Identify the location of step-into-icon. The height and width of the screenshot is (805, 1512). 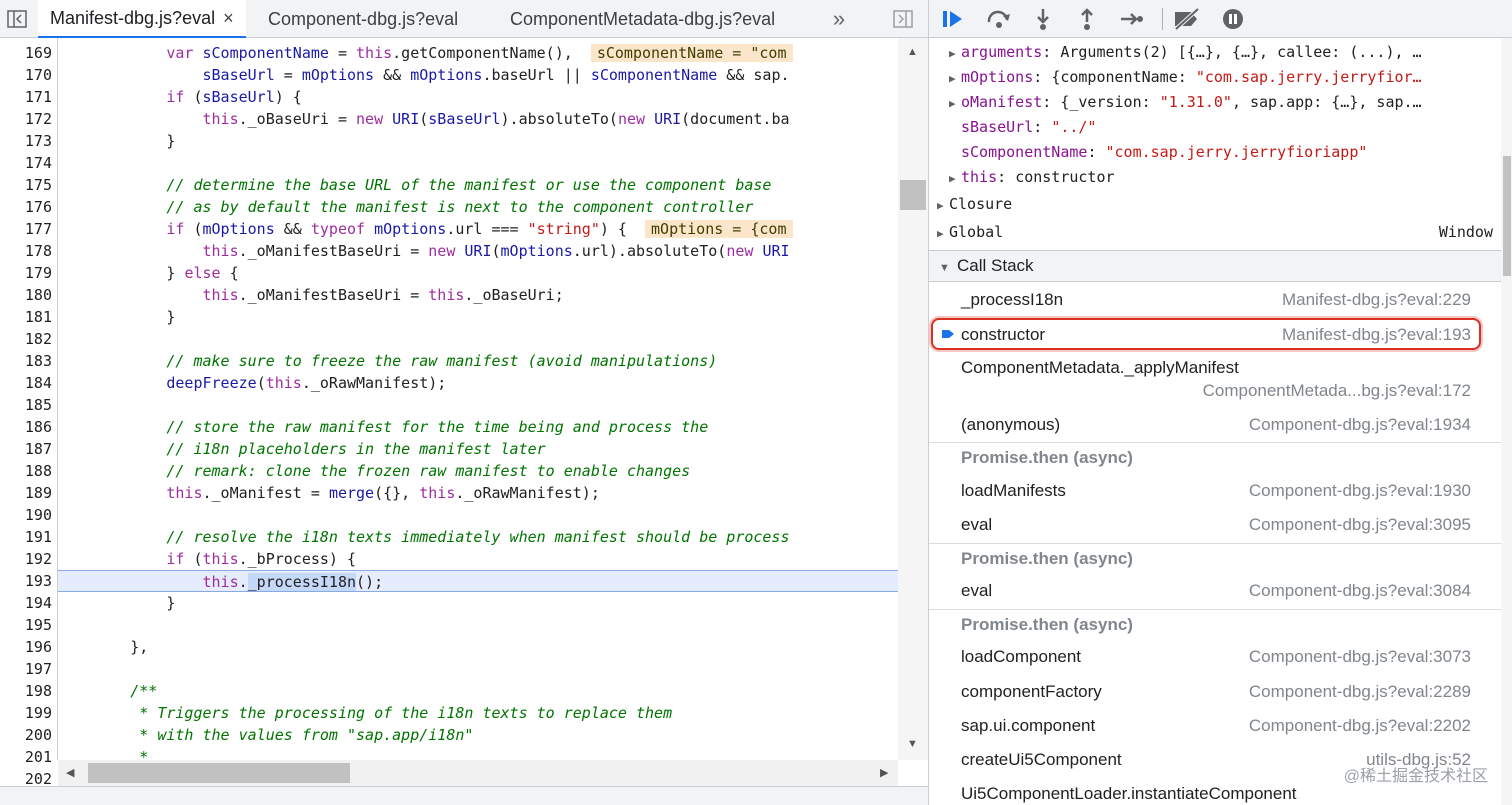
(1043, 19).